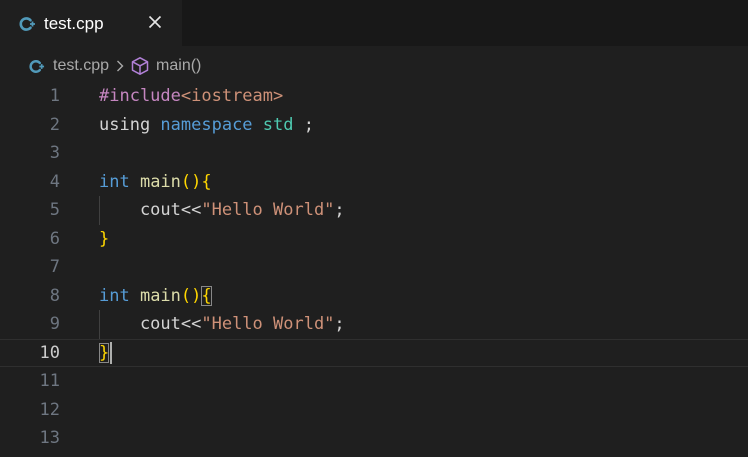 The height and width of the screenshot is (457, 748). Describe the element at coordinates (54, 267) in the screenshot. I see `line-number: 7` at that location.